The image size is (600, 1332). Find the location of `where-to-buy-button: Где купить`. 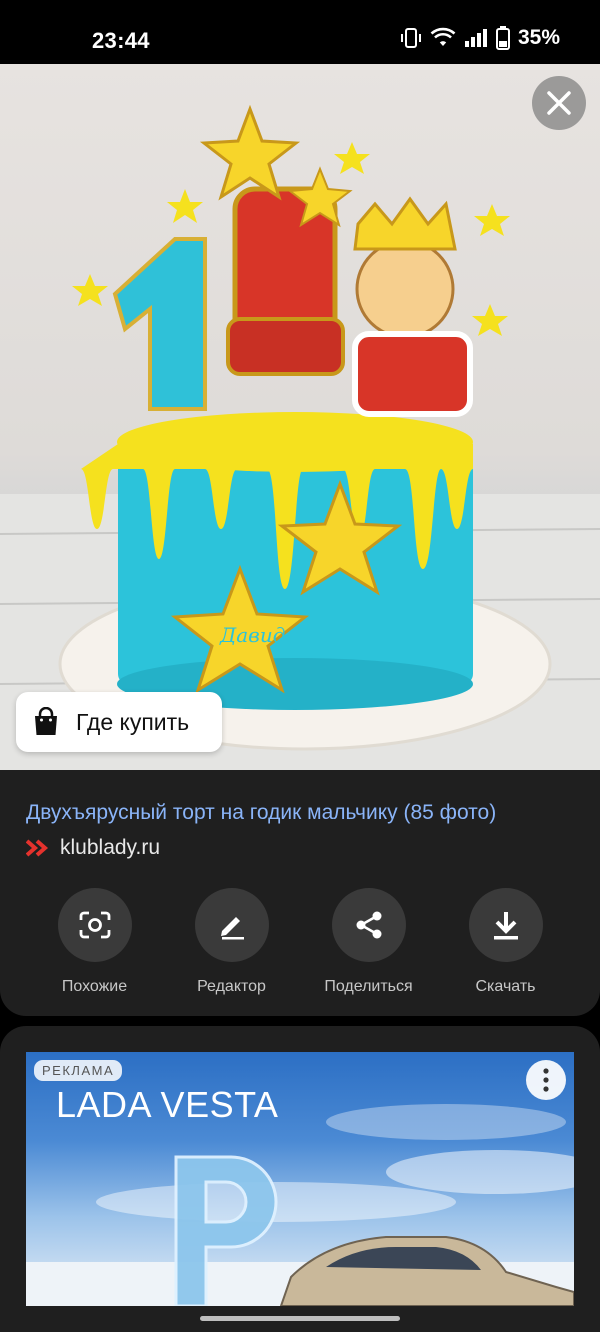

where-to-buy-button: Где купить is located at coordinates (119, 722).